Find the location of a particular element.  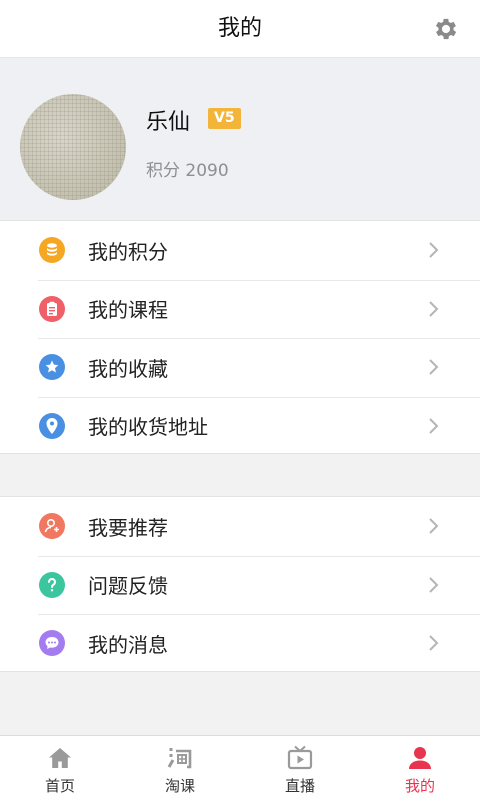

live-tv-icon is located at coordinates (300, 757).